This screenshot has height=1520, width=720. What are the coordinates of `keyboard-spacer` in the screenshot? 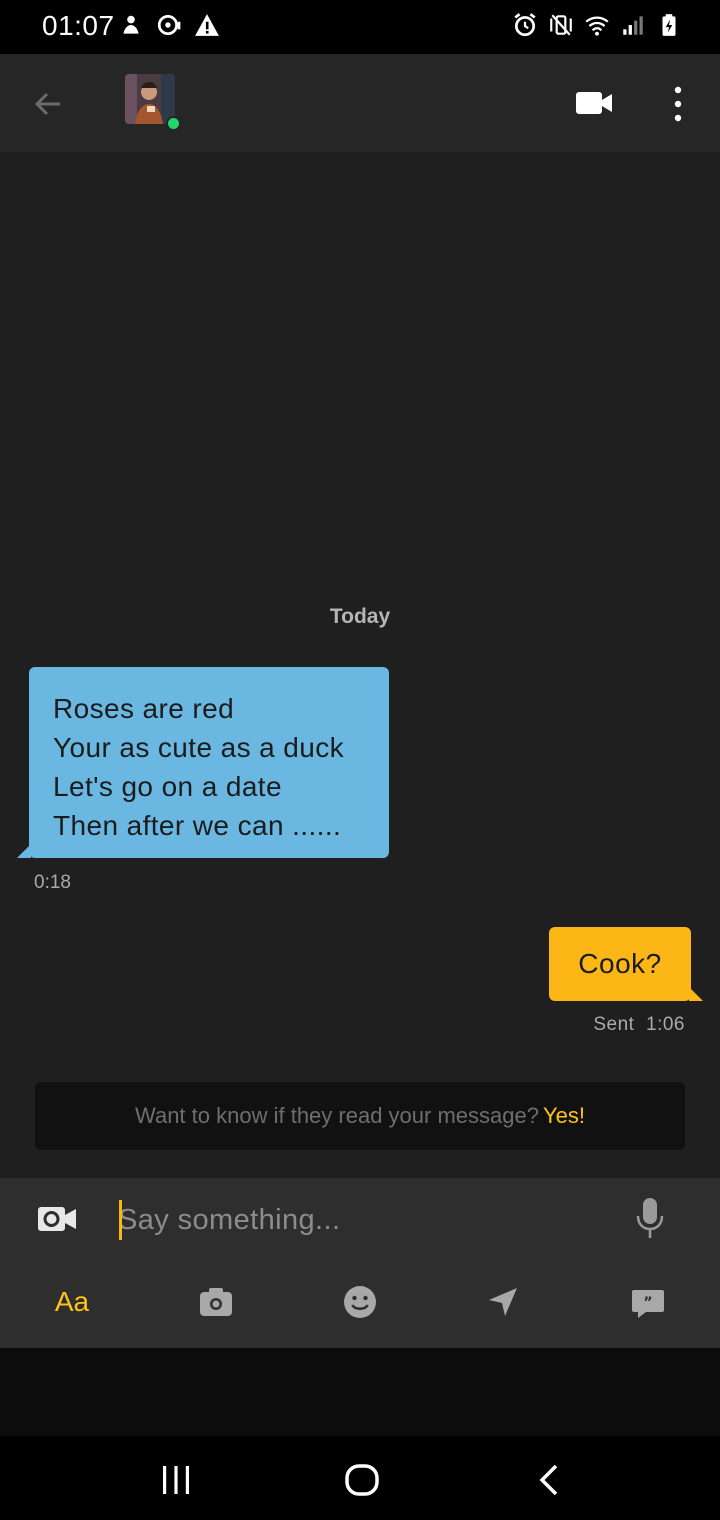 It's located at (360, 1392).